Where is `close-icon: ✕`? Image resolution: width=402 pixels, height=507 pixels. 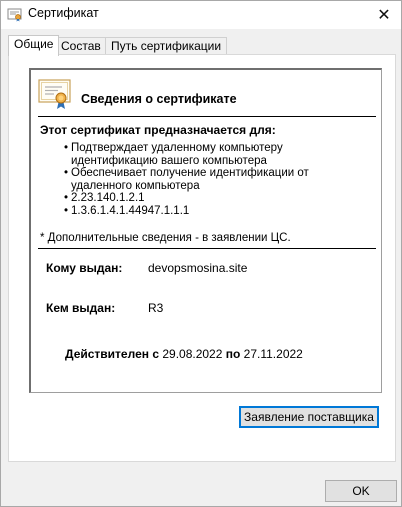
close-icon: ✕ is located at coordinates (384, 15).